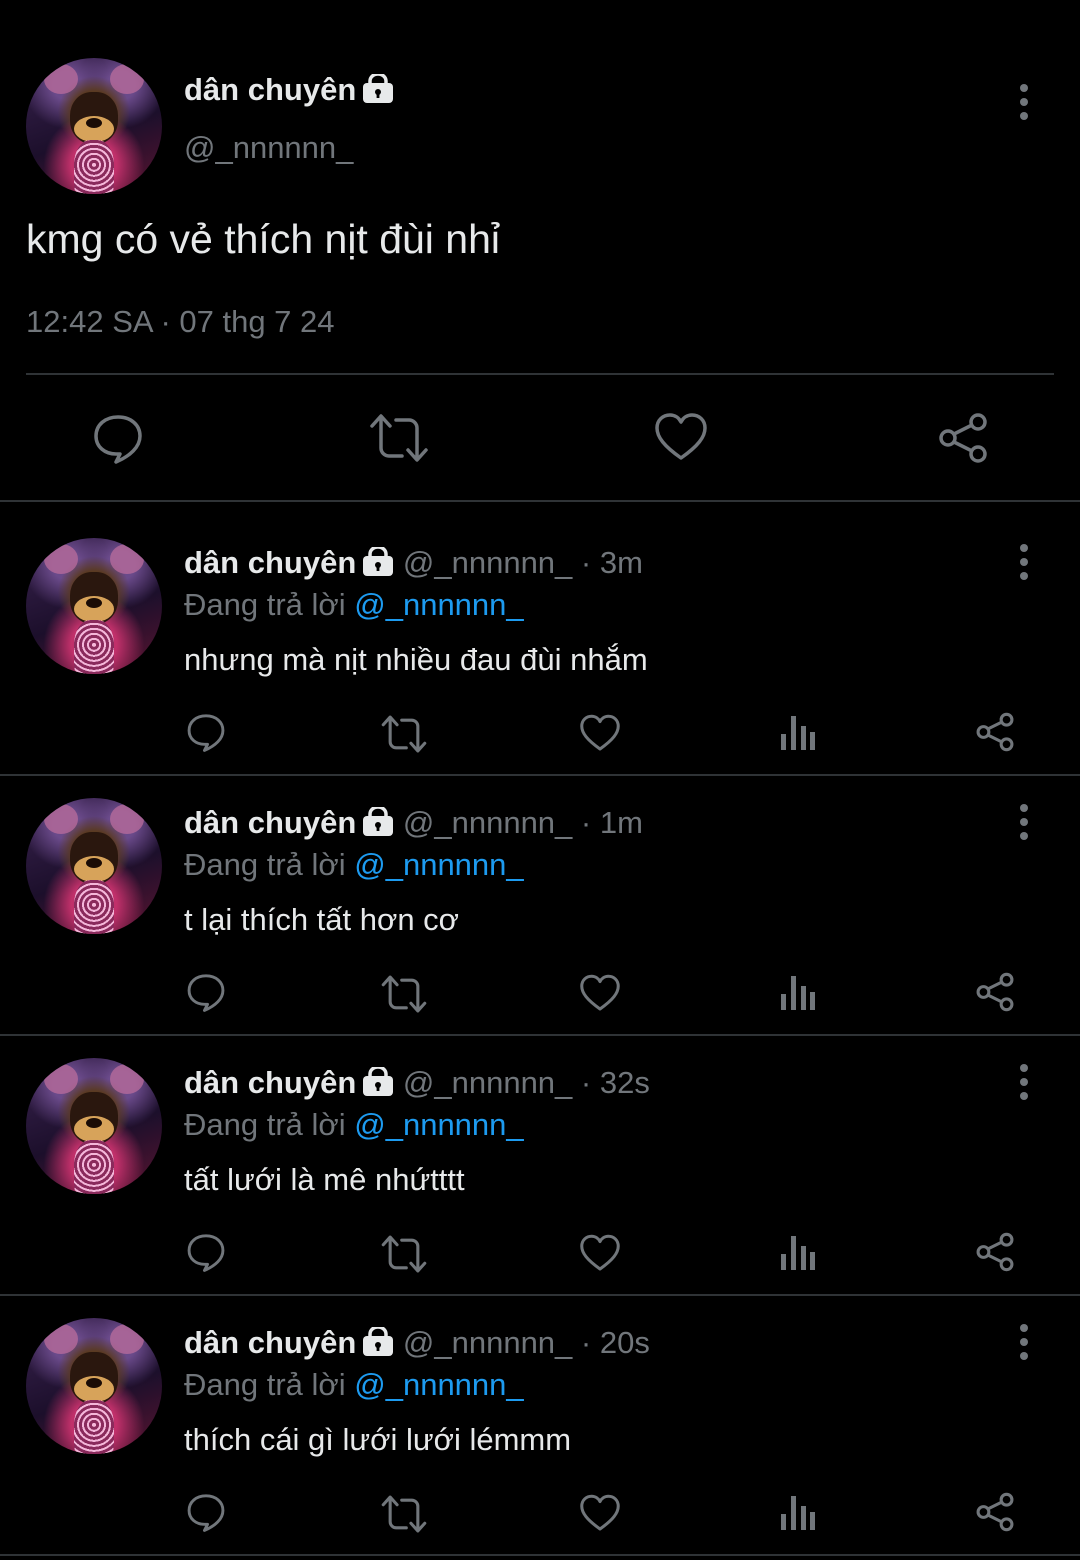  I want to click on author-name-text: dân chuyên, so click(270, 89).